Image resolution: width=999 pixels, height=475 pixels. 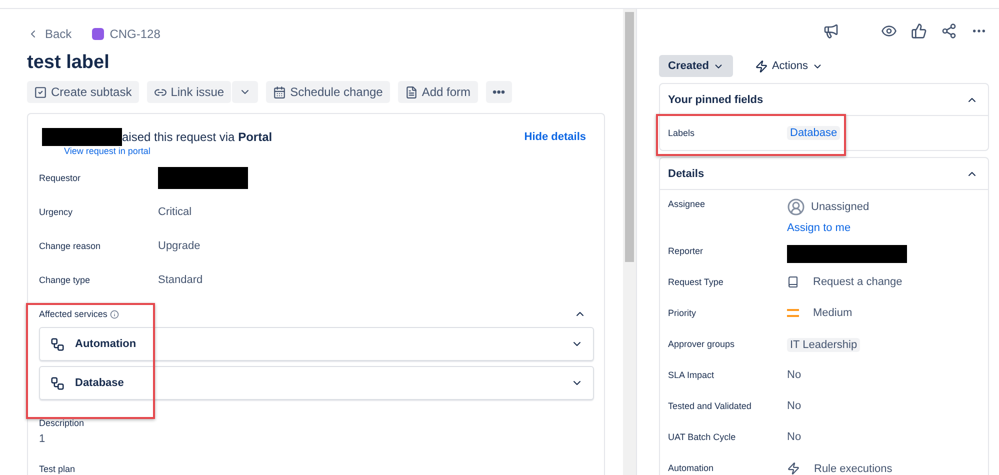 What do you see at coordinates (555, 137) in the screenshot?
I see `hide-details-link: Hide details` at bounding box center [555, 137].